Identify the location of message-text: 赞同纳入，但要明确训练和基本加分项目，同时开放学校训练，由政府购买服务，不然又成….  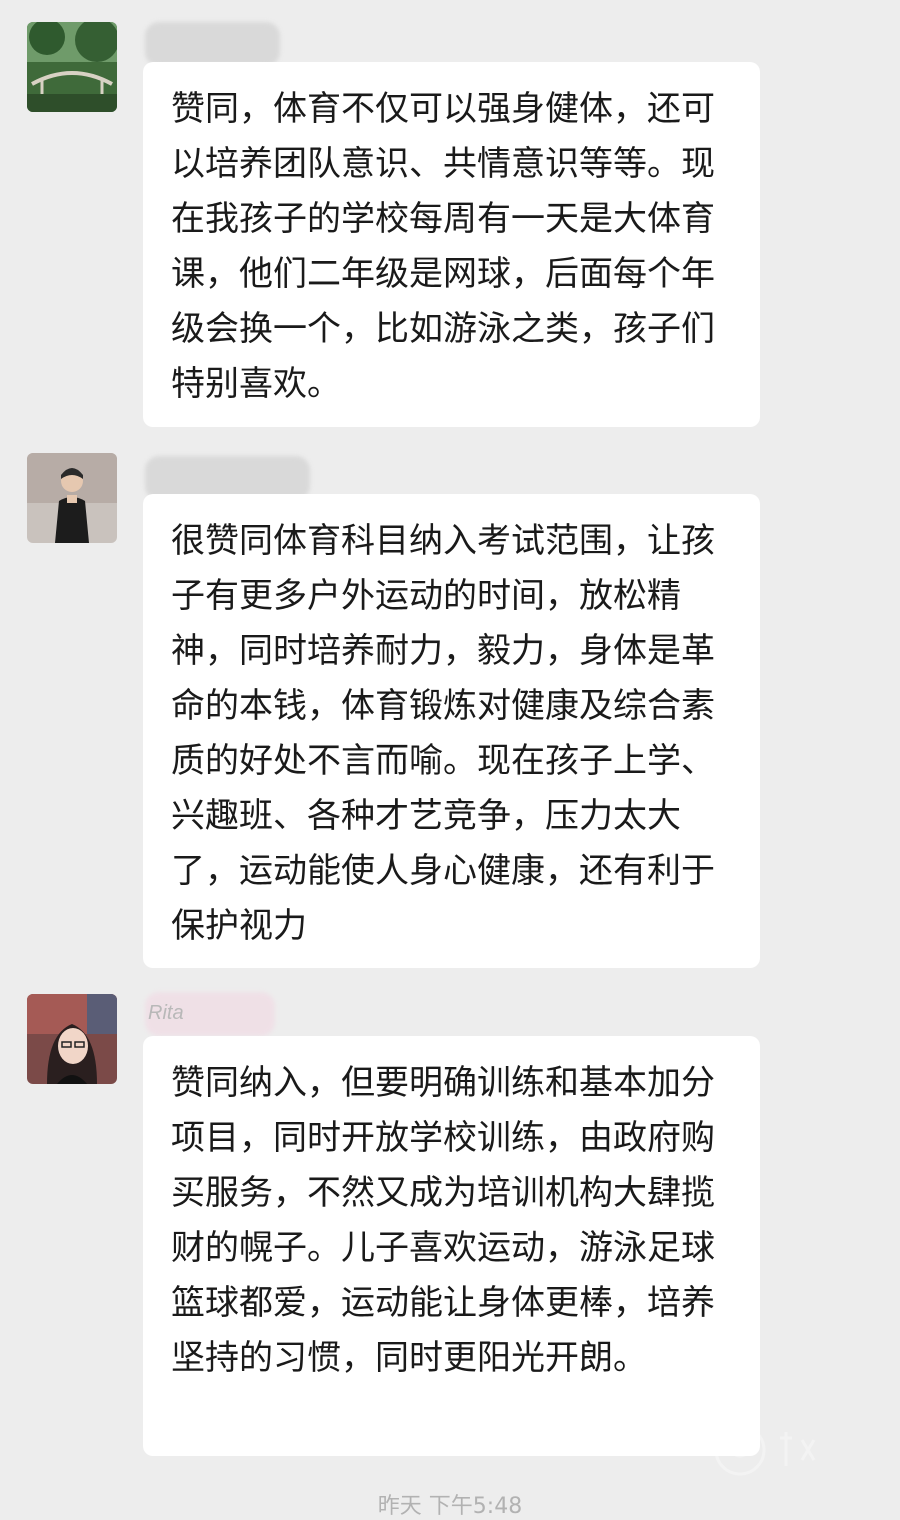
(443, 1220).